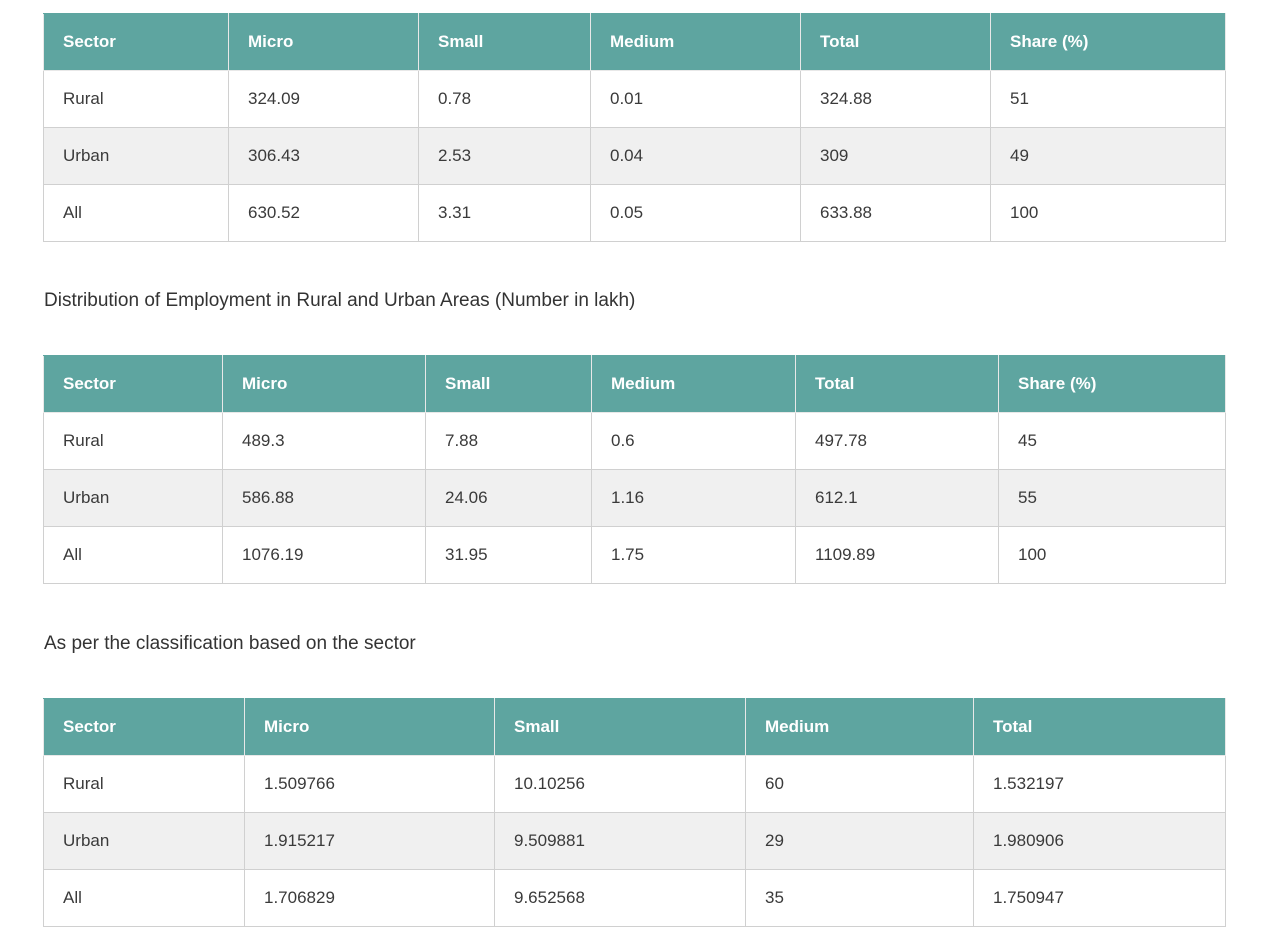  Describe the element at coordinates (897, 441) in the screenshot. I see `table-cell: 497.78` at that location.